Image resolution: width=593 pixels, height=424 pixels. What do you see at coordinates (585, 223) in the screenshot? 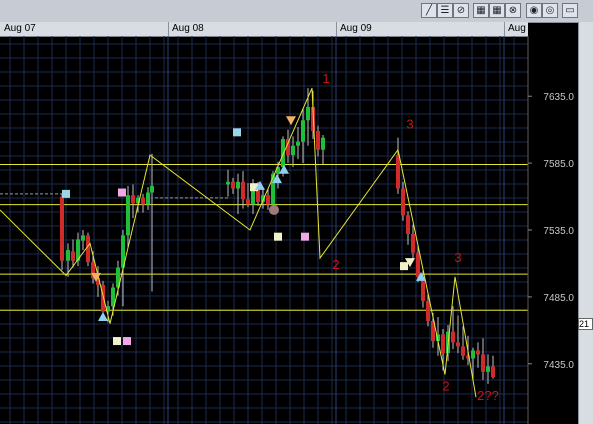
I see `side-scroll-panel` at bounding box center [585, 223].